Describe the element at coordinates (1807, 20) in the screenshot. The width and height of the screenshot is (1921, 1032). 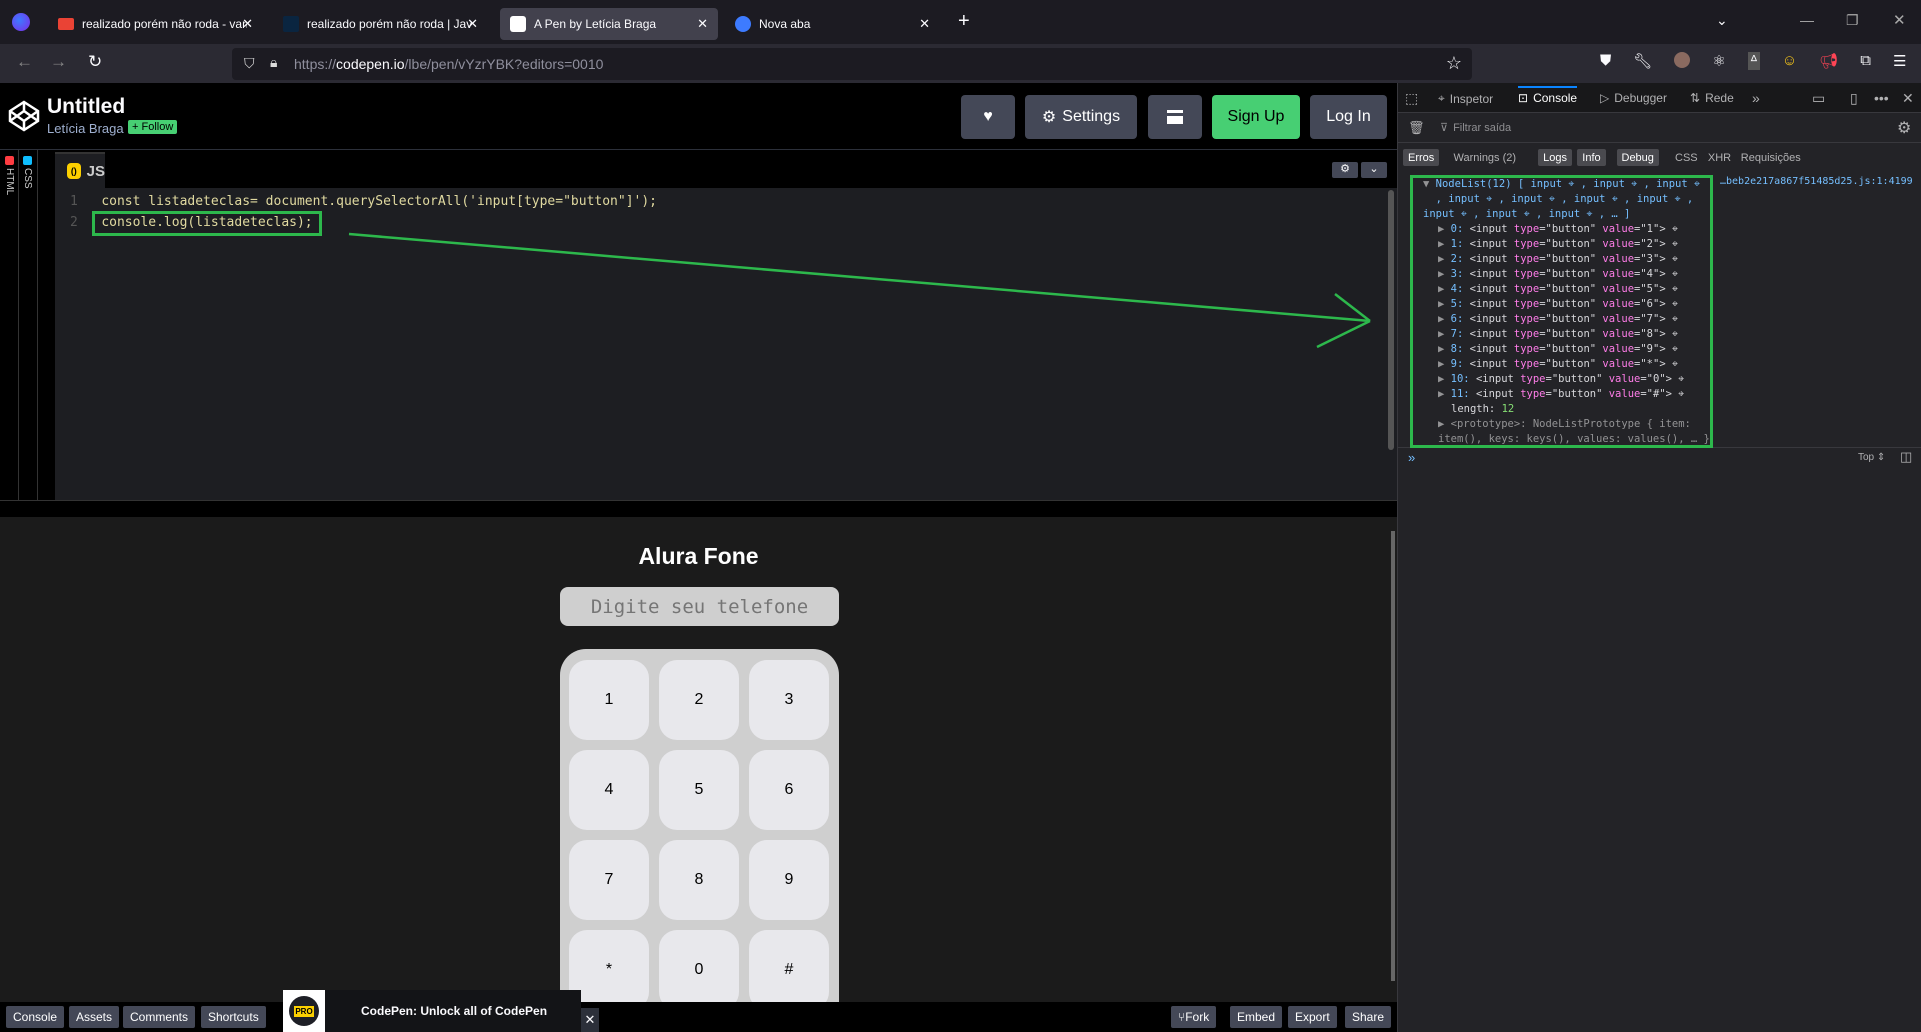
I see `minimize-icon: —` at that location.